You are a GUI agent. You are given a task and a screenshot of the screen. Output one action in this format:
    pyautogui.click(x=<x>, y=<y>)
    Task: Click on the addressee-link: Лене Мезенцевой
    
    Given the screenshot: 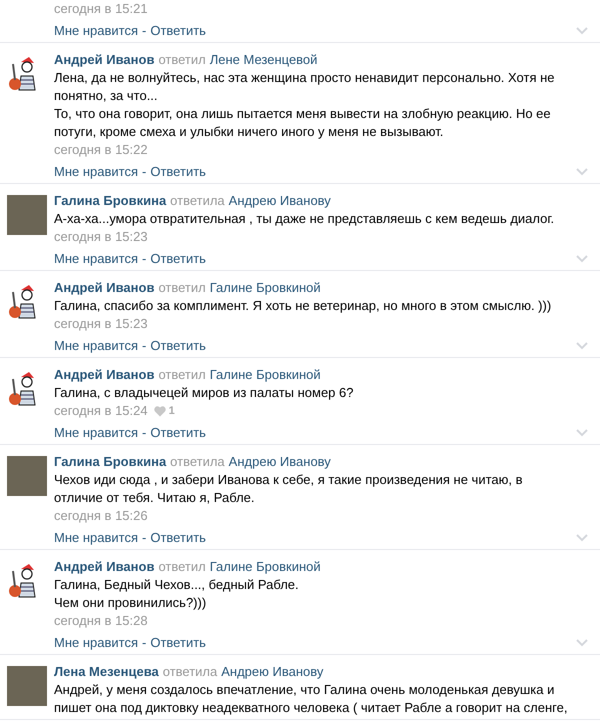 What is the action you would take?
    pyautogui.click(x=264, y=60)
    